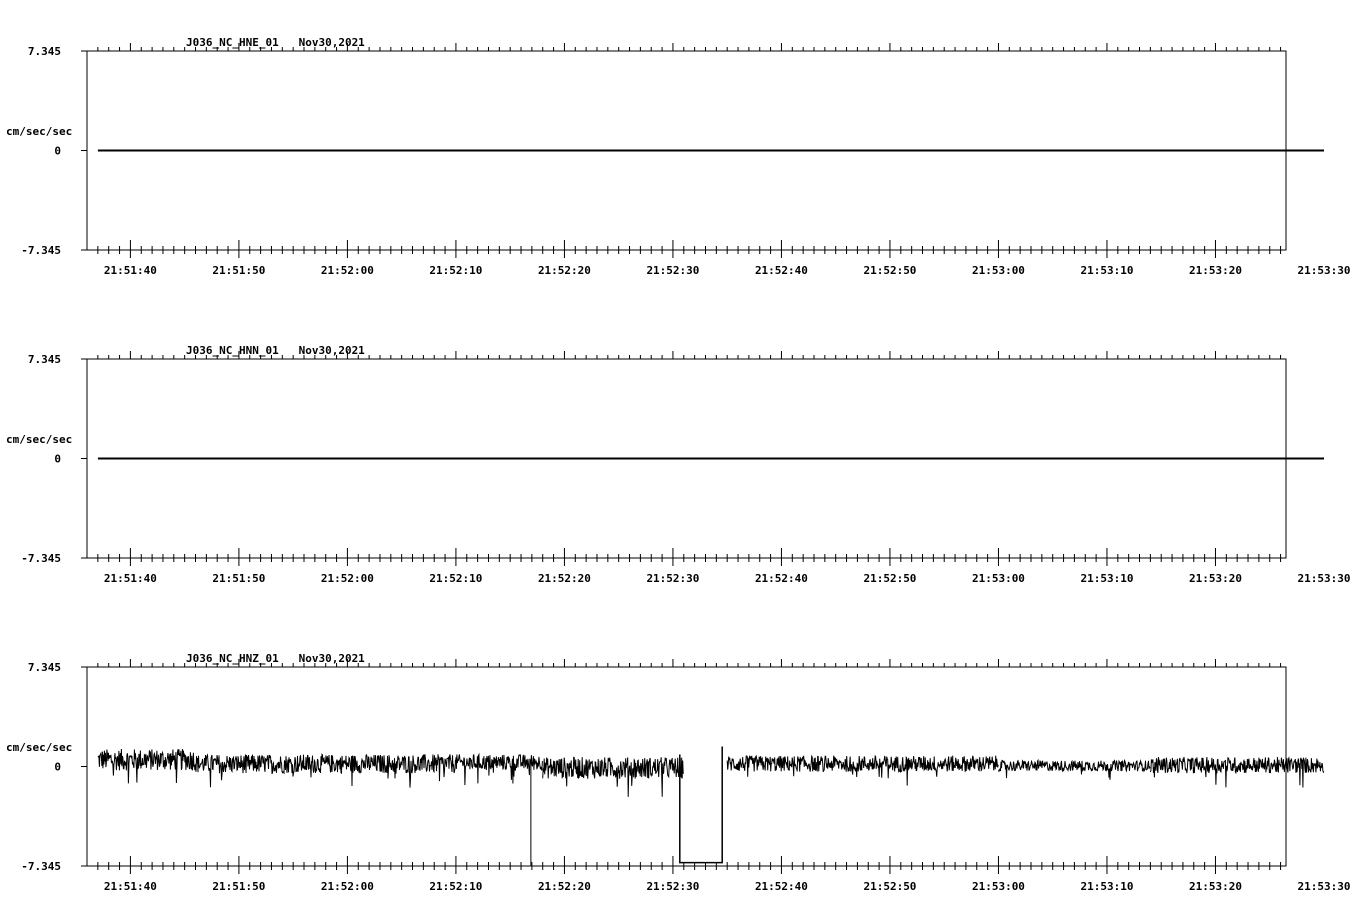 The height and width of the screenshot is (924, 1358). What do you see at coordinates (701, 805) in the screenshot?
I see `trace-flat-dropout` at bounding box center [701, 805].